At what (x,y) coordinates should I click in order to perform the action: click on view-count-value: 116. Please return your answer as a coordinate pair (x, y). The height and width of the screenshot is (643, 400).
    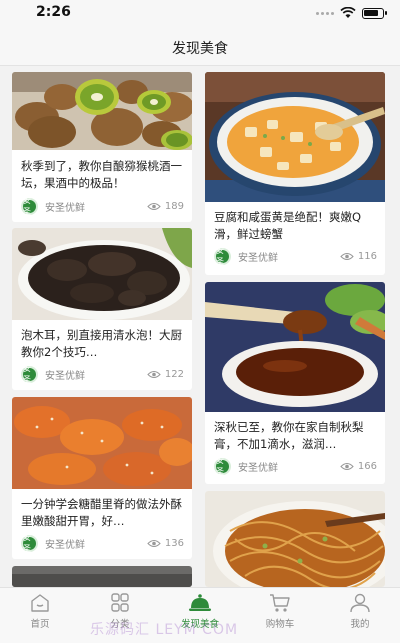
    Looking at the image, I should click on (367, 256).